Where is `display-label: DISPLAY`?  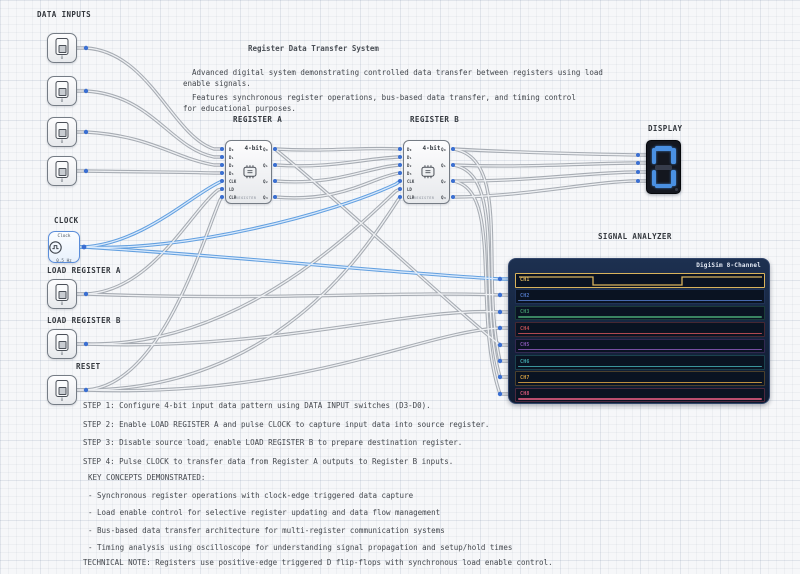
display-label: DISPLAY is located at coordinates (665, 128).